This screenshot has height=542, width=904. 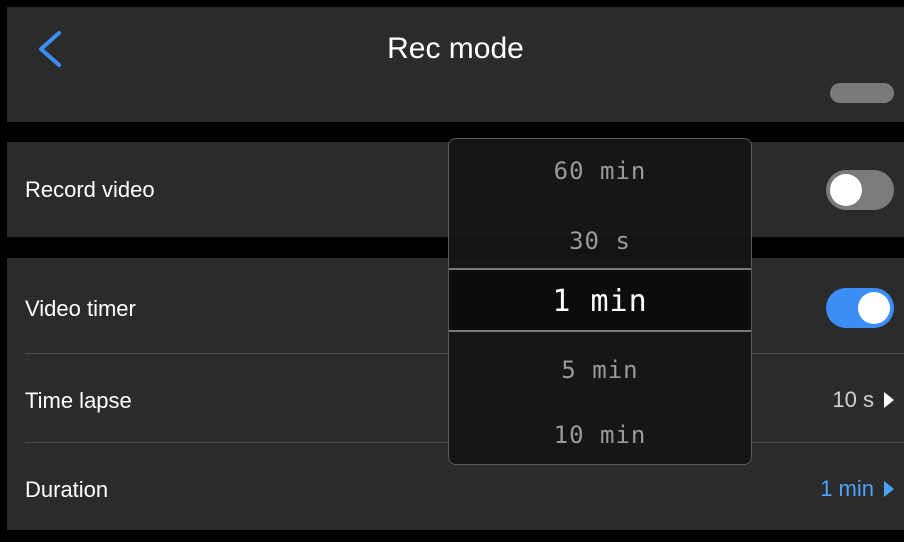 I want to click on chevron-left-icon, so click(x=50, y=49).